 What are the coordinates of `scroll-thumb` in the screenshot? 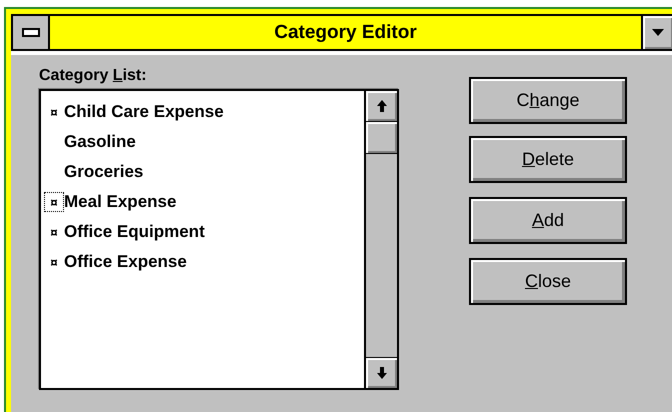 It's located at (381, 138).